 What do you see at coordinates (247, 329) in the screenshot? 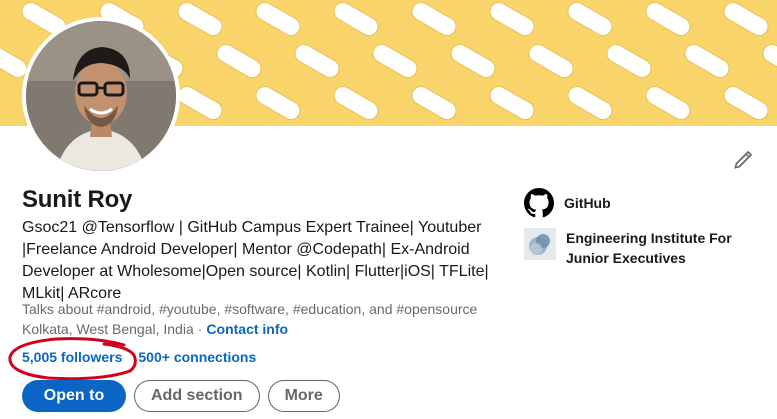
I see `contact-info-link: Contact info` at bounding box center [247, 329].